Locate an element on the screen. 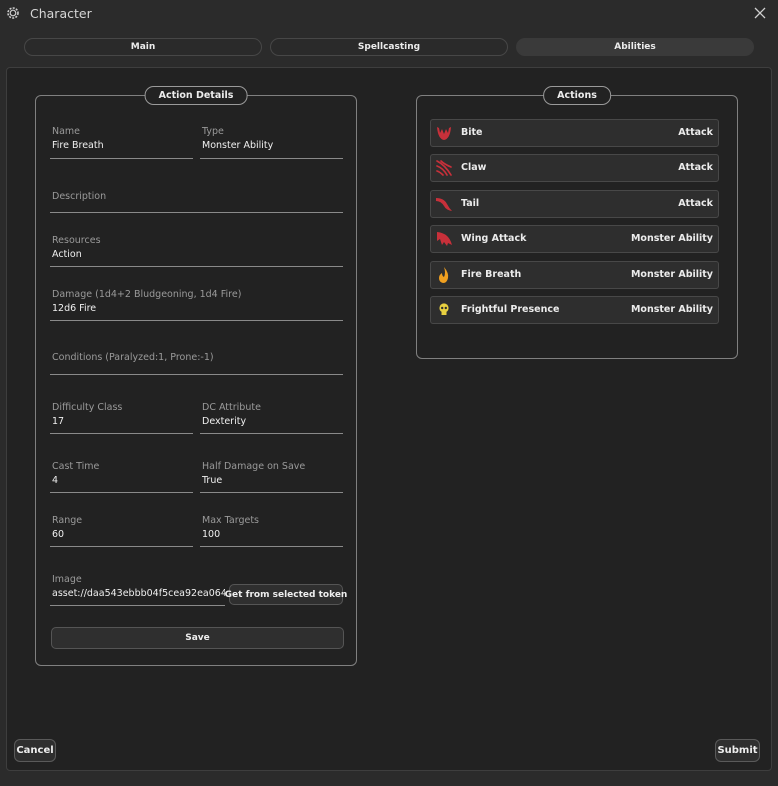 The height and width of the screenshot is (786, 778). range-label: Range is located at coordinates (67, 520).